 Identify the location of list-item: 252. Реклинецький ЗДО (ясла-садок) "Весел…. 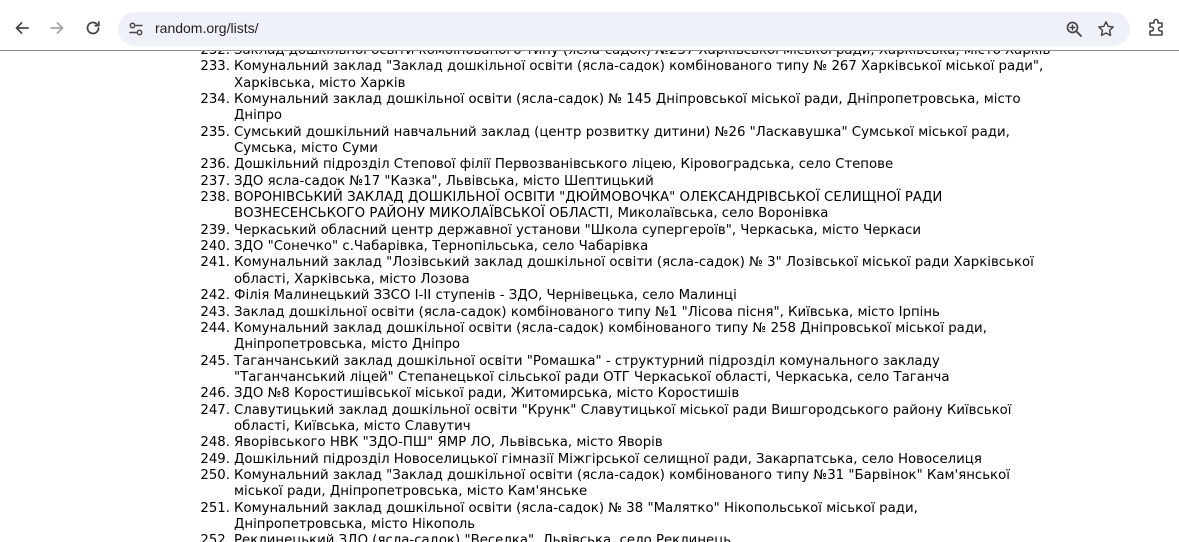
(589, 537).